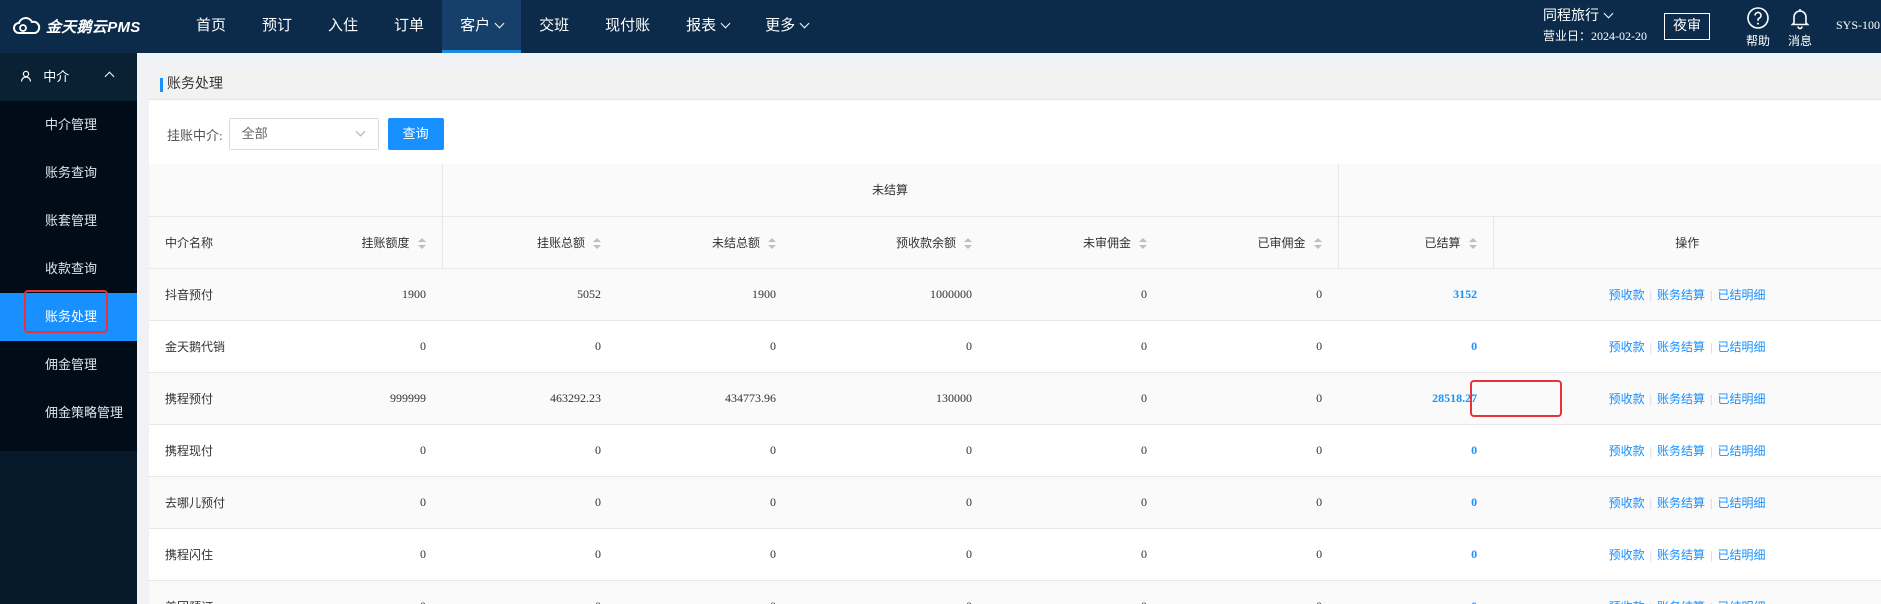  I want to click on help-button: 帮助, so click(1758, 27).